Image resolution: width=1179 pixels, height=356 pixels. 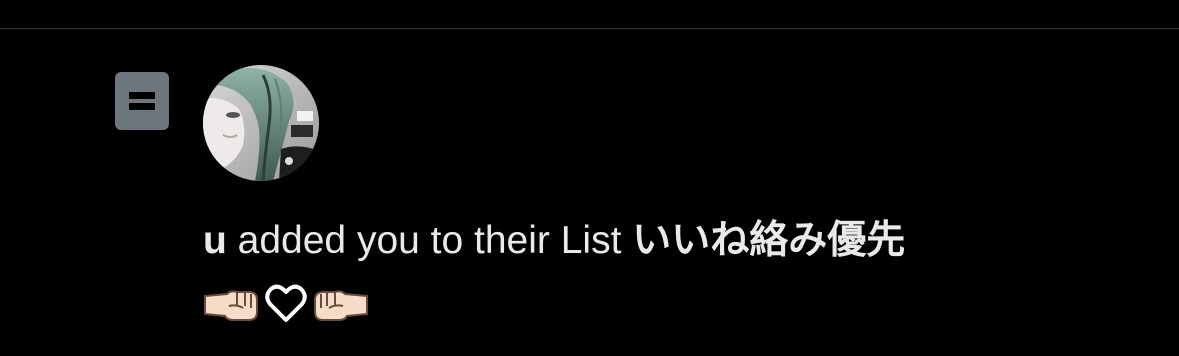 I want to click on right-facing-fist-icon, so click(x=341, y=304).